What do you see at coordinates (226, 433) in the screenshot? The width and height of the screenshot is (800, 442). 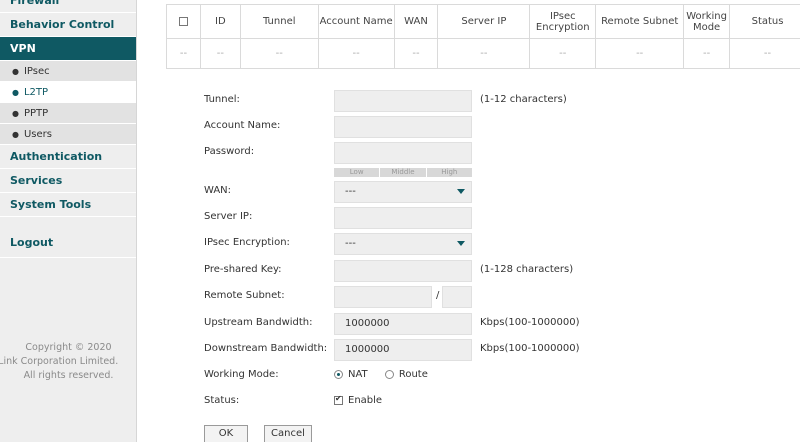 I see `ok-button: OK` at bounding box center [226, 433].